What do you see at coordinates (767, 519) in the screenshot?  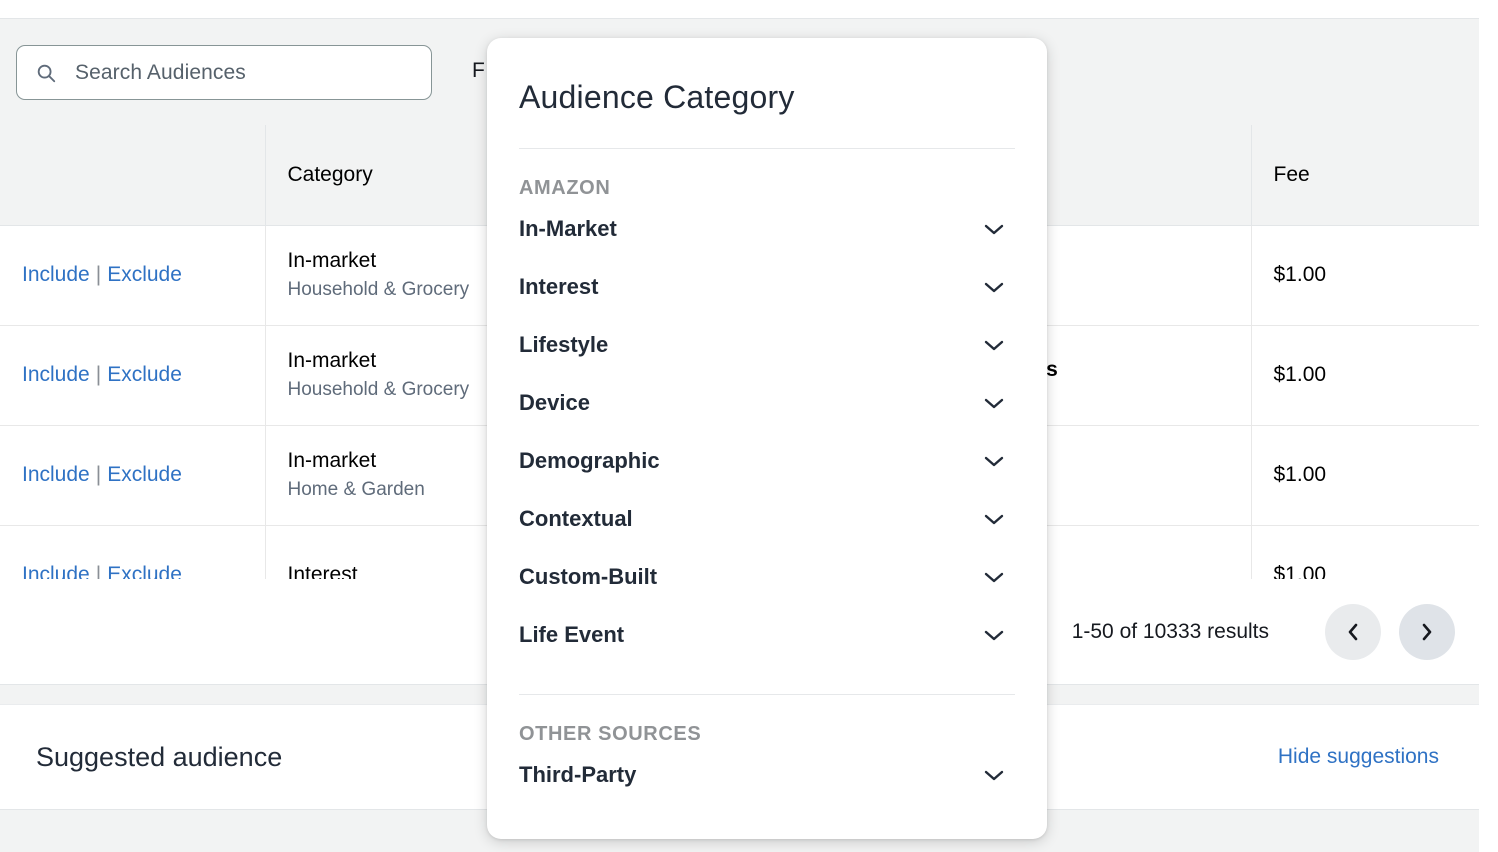 I see `category-option-contextual: Contextual` at bounding box center [767, 519].